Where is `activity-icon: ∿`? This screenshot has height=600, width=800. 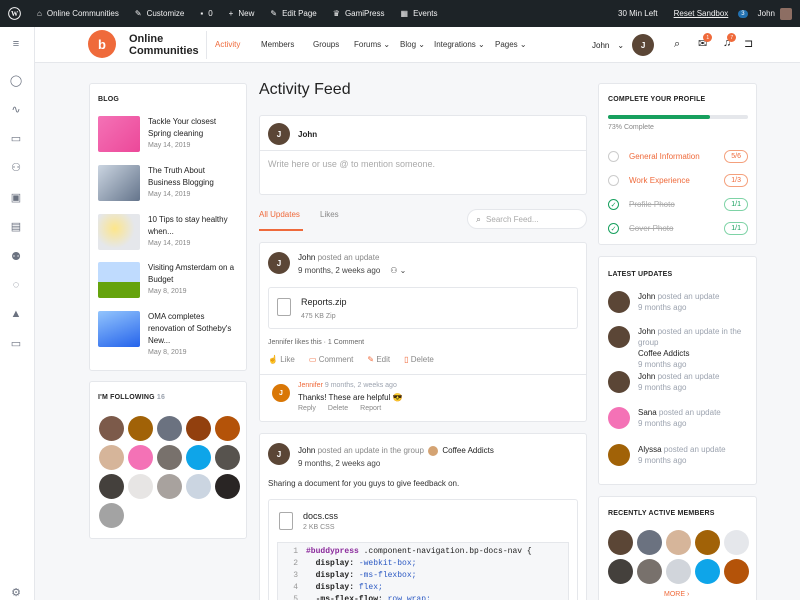 activity-icon: ∿ is located at coordinates (16, 109).